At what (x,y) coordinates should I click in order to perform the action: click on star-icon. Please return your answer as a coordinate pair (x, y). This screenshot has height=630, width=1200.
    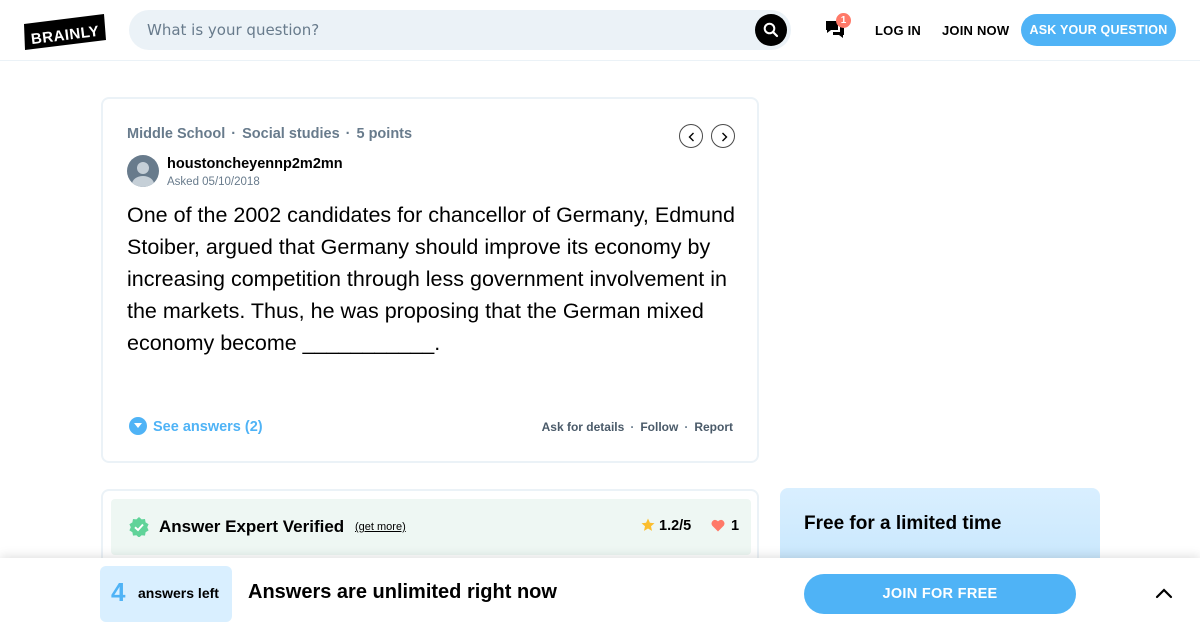
    Looking at the image, I should click on (648, 524).